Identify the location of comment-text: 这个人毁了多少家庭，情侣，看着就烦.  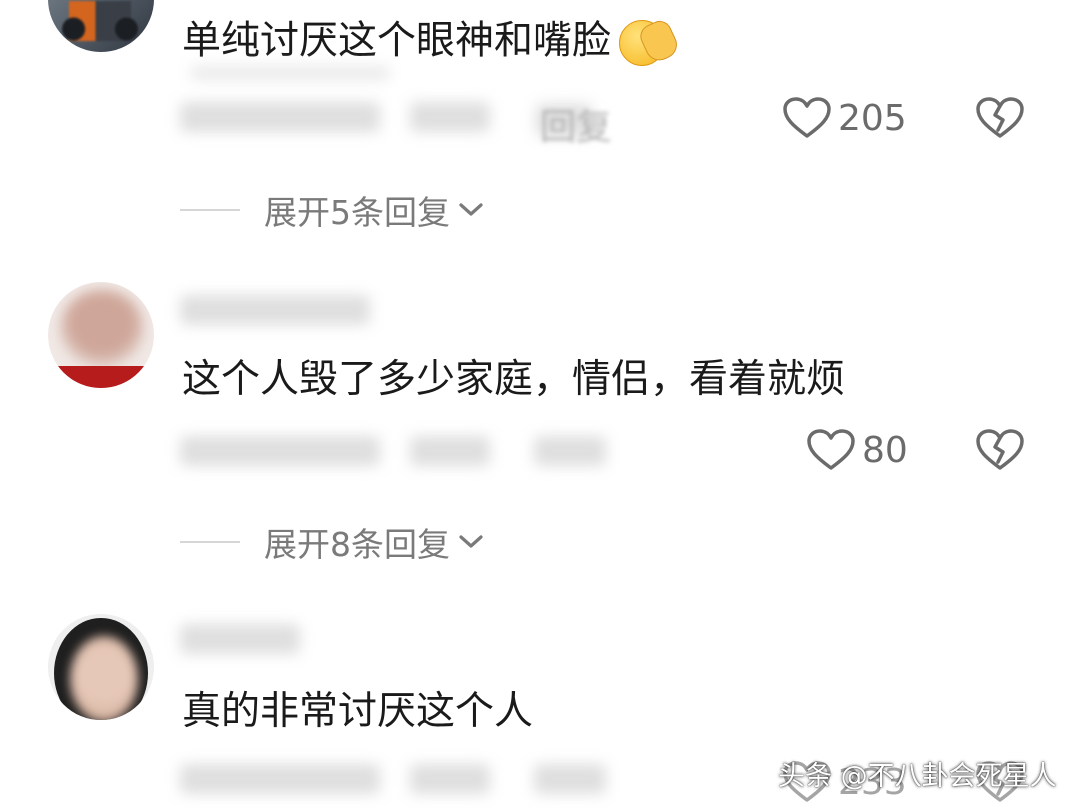
(514, 379).